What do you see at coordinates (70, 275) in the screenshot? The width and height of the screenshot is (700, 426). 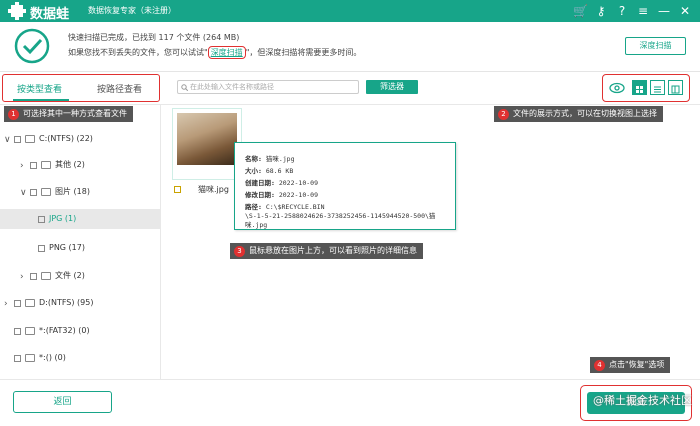 I see `tree-label: 文件 (2)` at bounding box center [70, 275].